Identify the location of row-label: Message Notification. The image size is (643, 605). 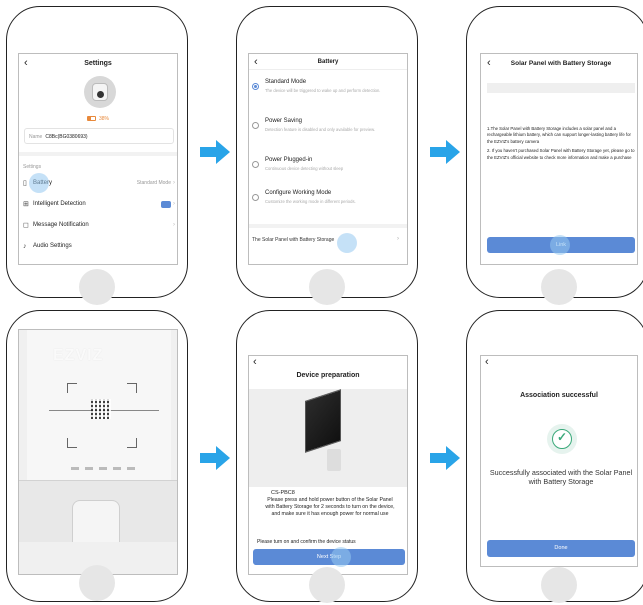
(61, 225).